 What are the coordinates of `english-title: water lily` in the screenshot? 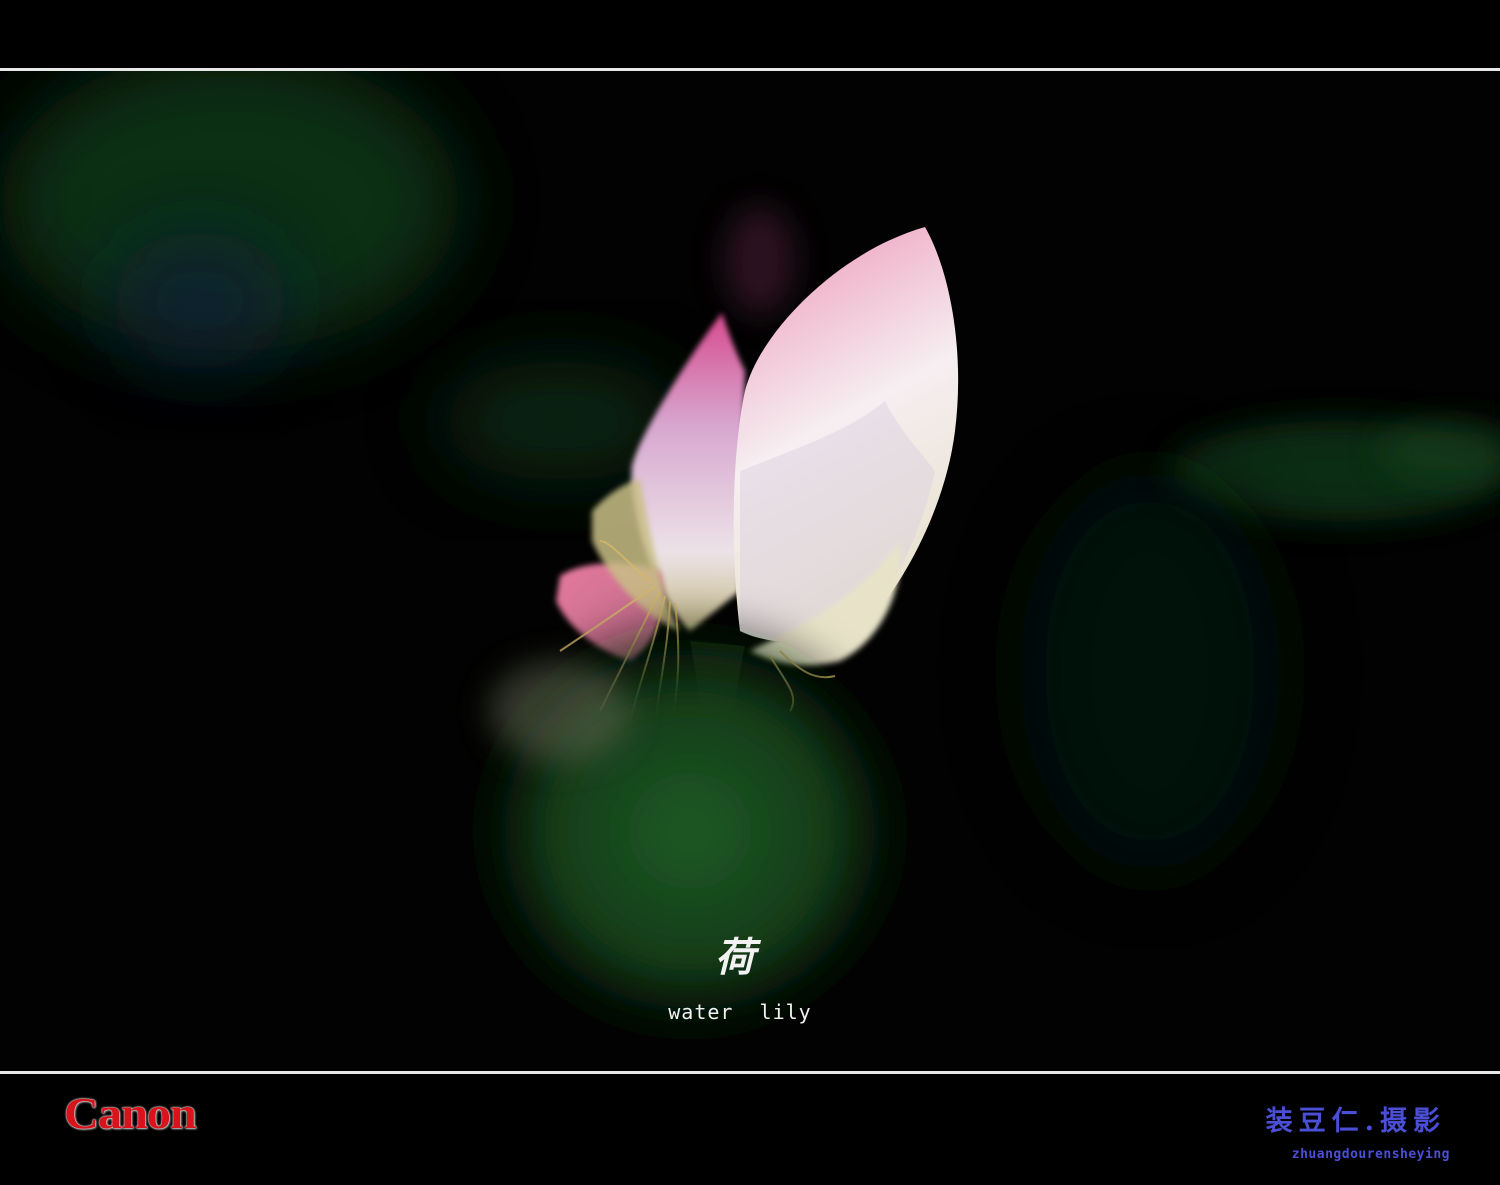 It's located at (740, 1012).